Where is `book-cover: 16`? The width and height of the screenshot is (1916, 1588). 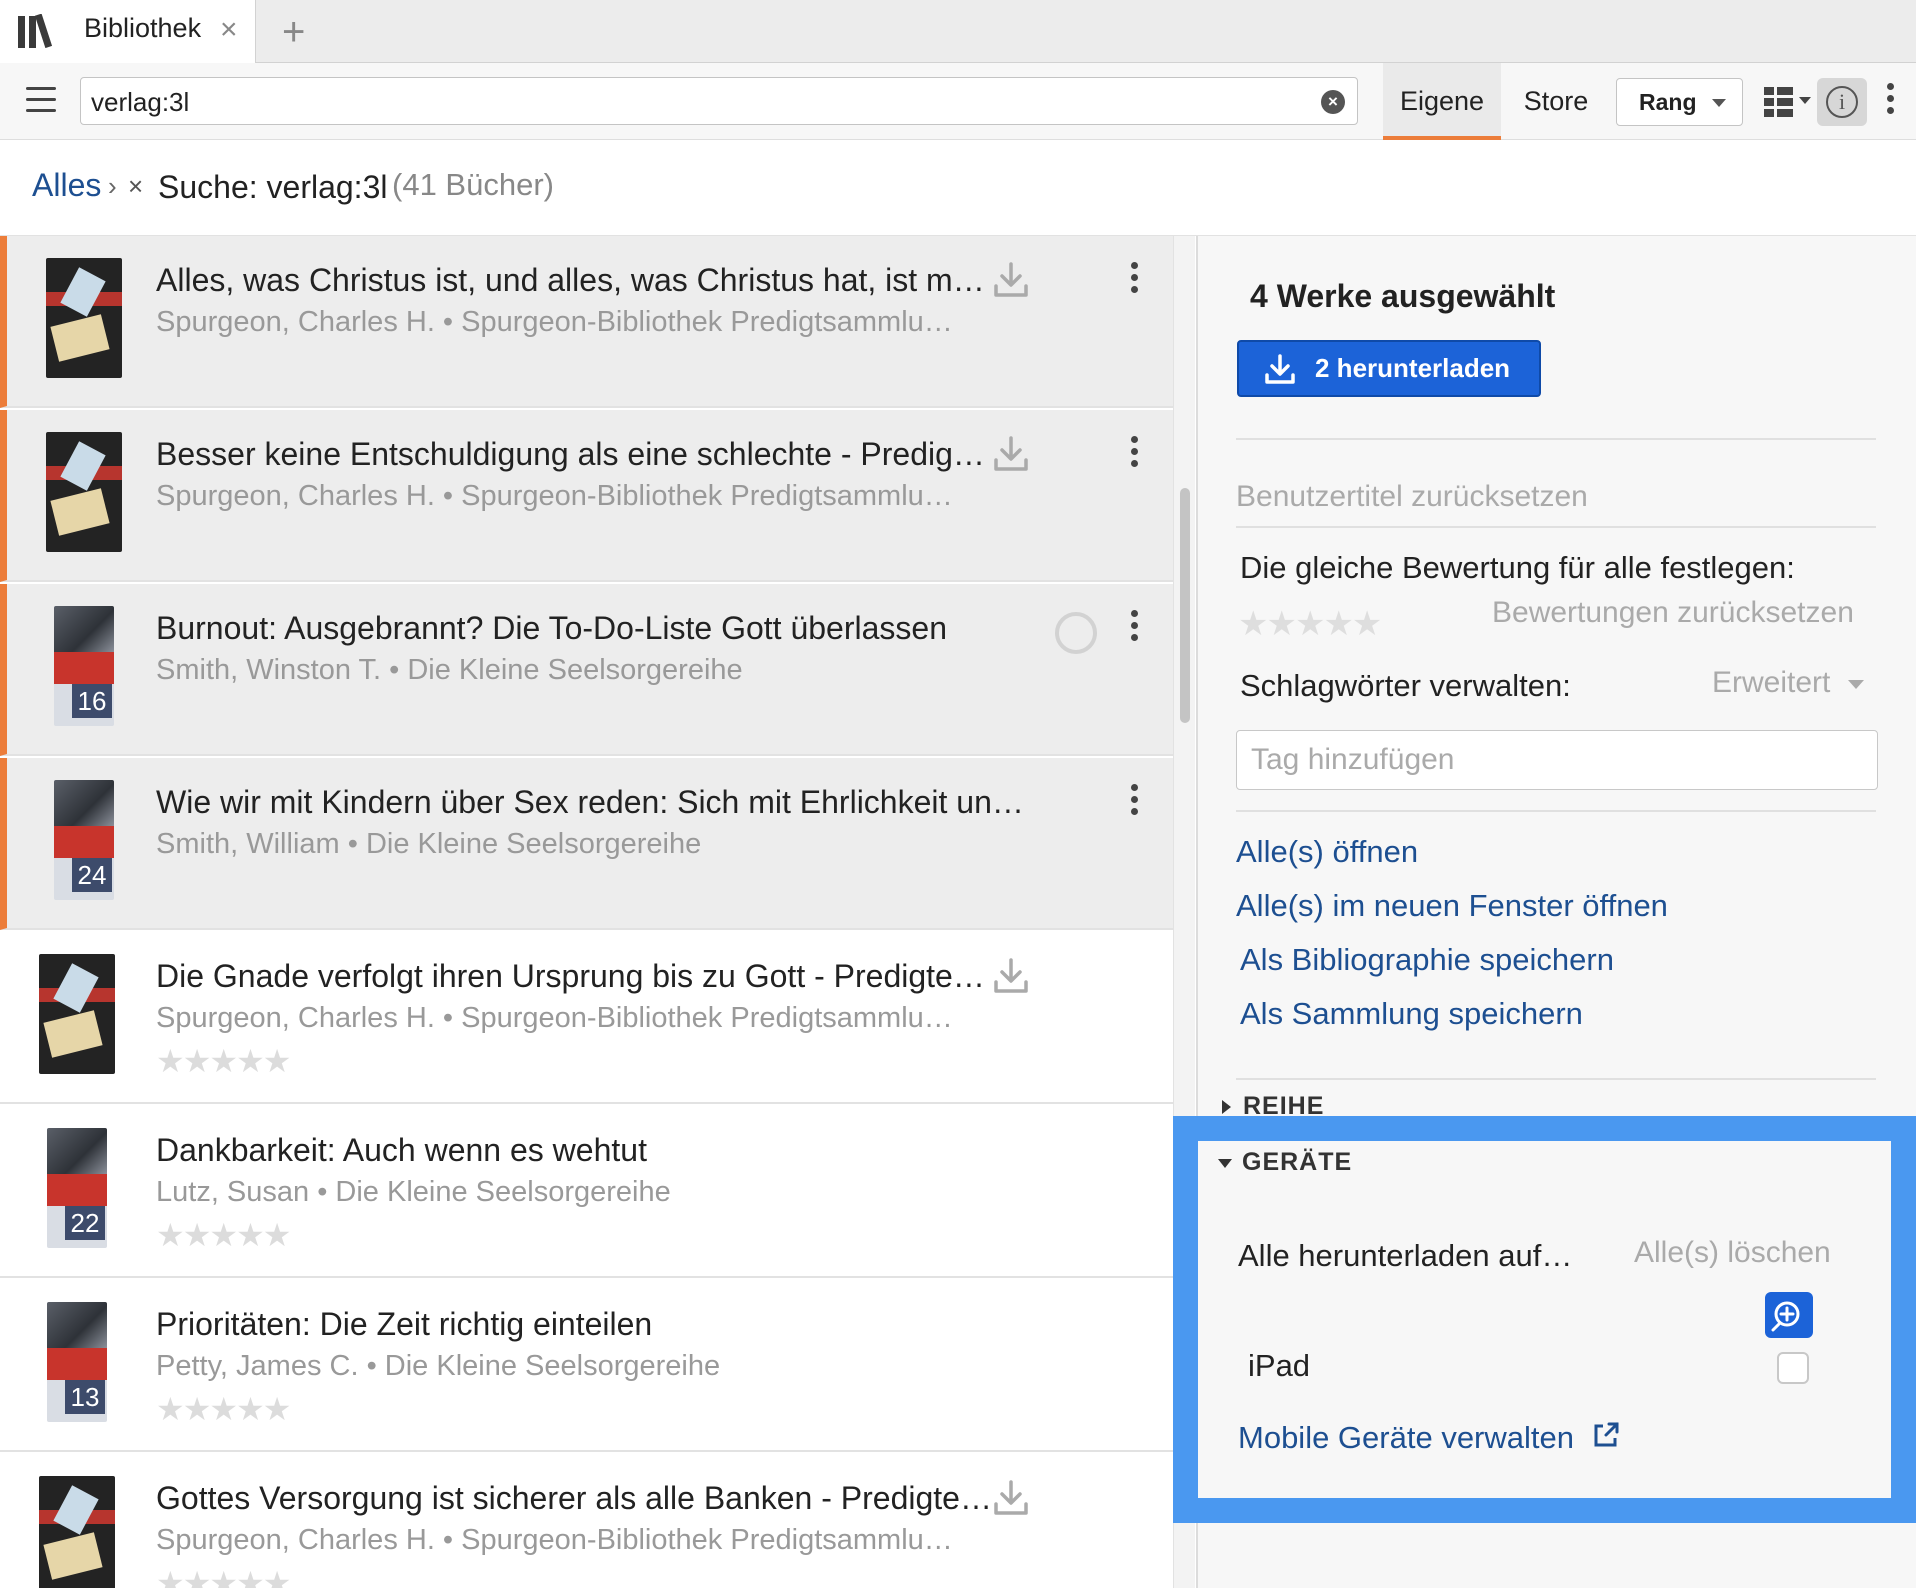
book-cover: 16 is located at coordinates (84, 666).